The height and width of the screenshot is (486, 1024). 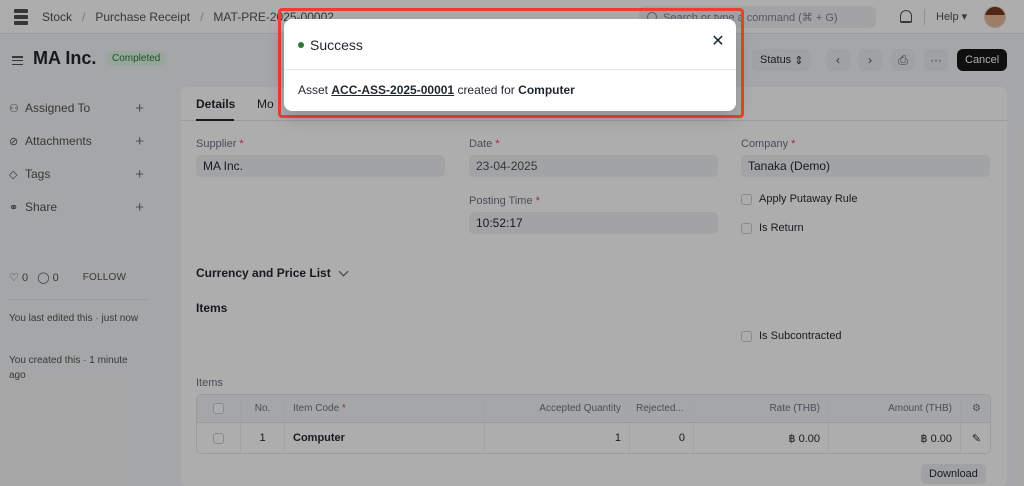 I want to click on message-mid: created for, so click(x=486, y=90).